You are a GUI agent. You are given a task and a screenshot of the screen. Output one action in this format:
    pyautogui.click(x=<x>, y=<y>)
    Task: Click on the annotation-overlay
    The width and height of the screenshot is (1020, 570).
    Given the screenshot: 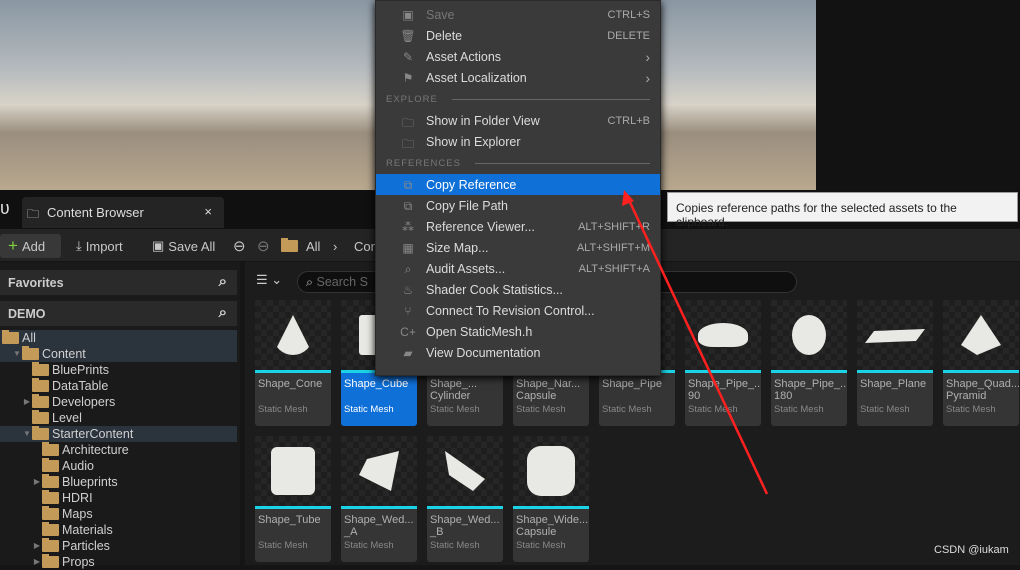 What is the action you would take?
    pyautogui.click(x=695, y=342)
    